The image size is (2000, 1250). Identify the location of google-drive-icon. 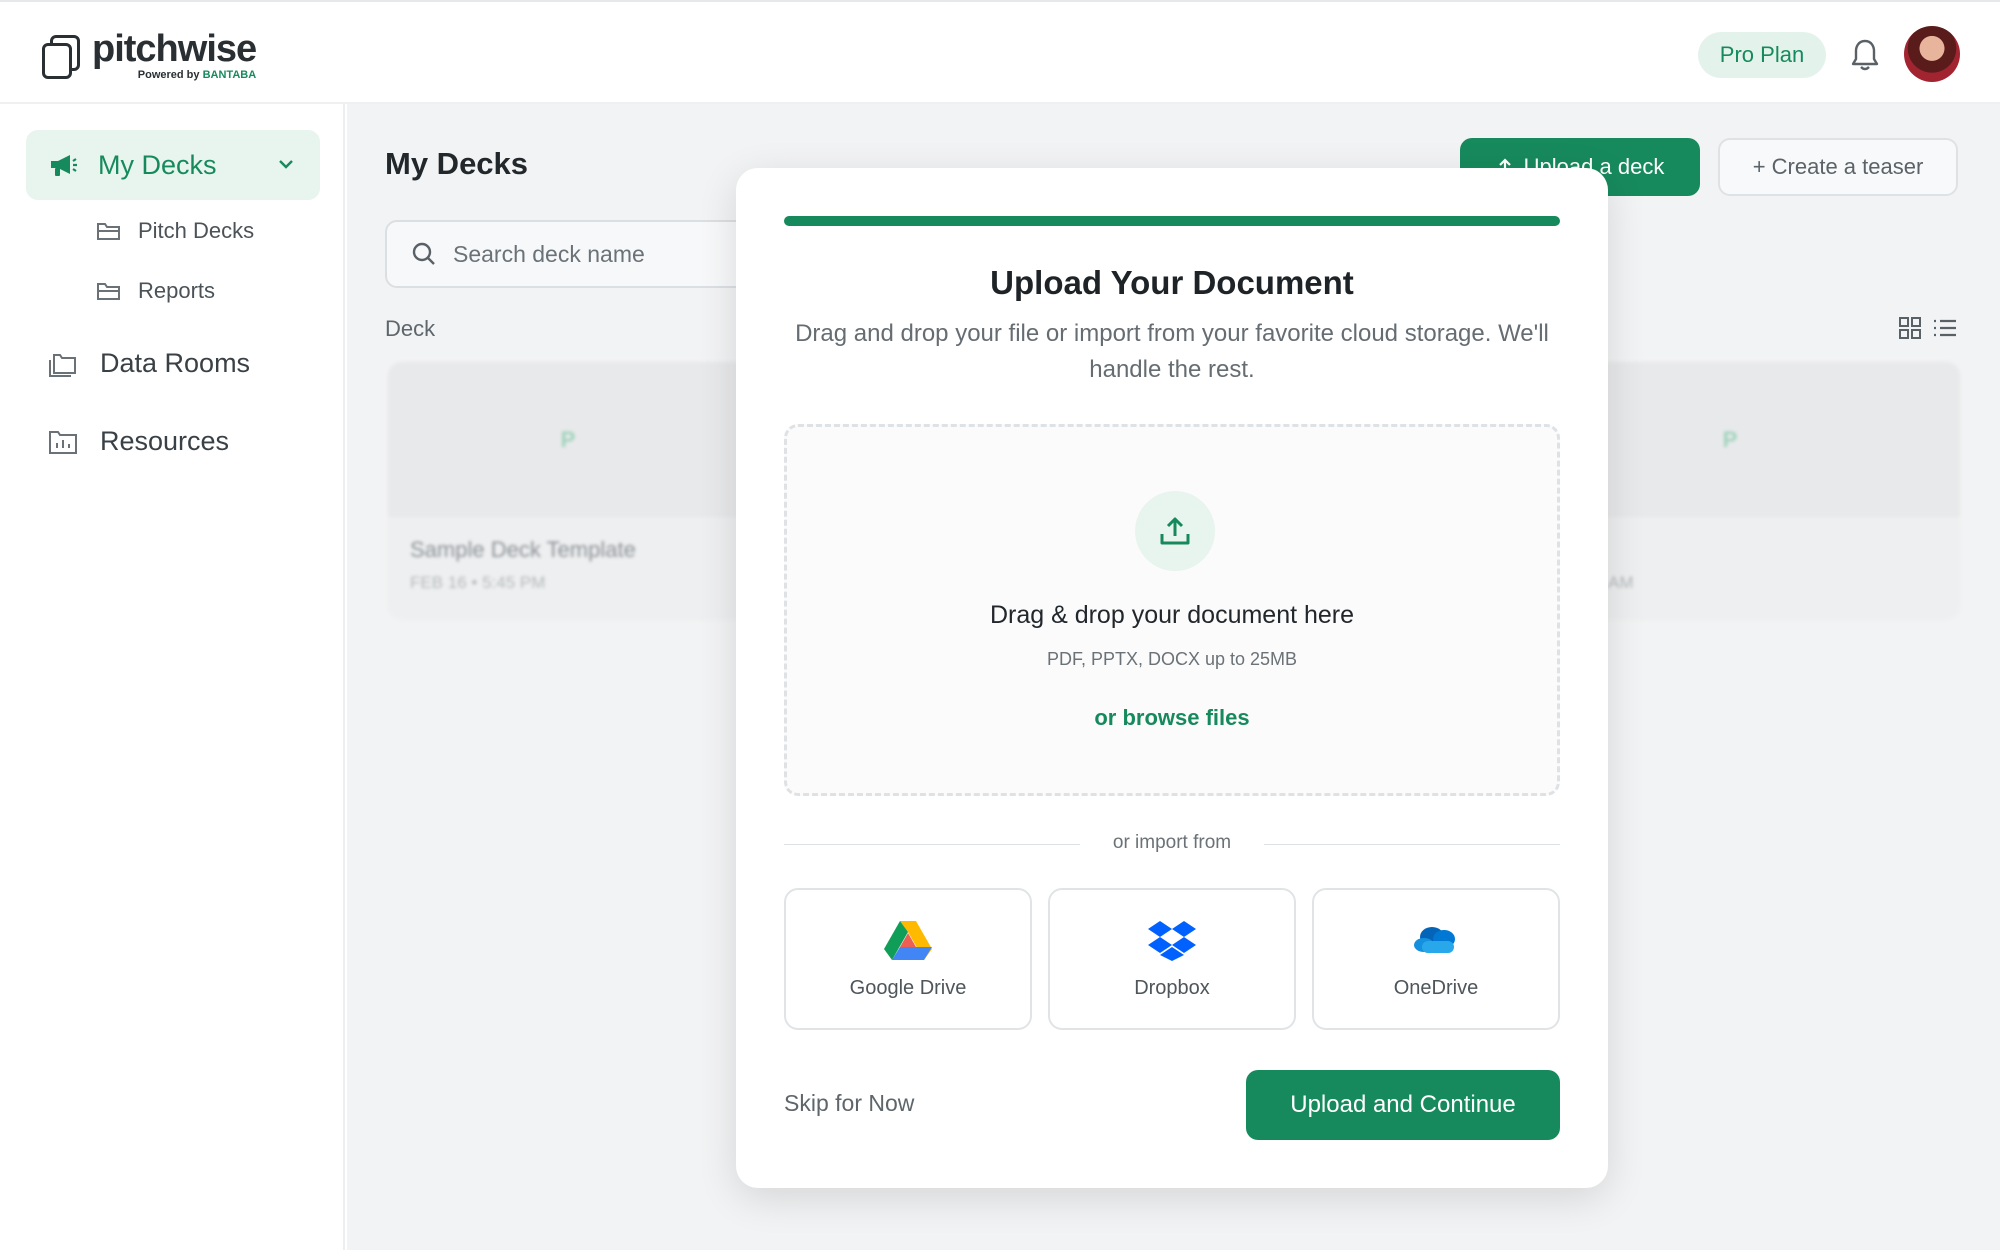
(908, 940).